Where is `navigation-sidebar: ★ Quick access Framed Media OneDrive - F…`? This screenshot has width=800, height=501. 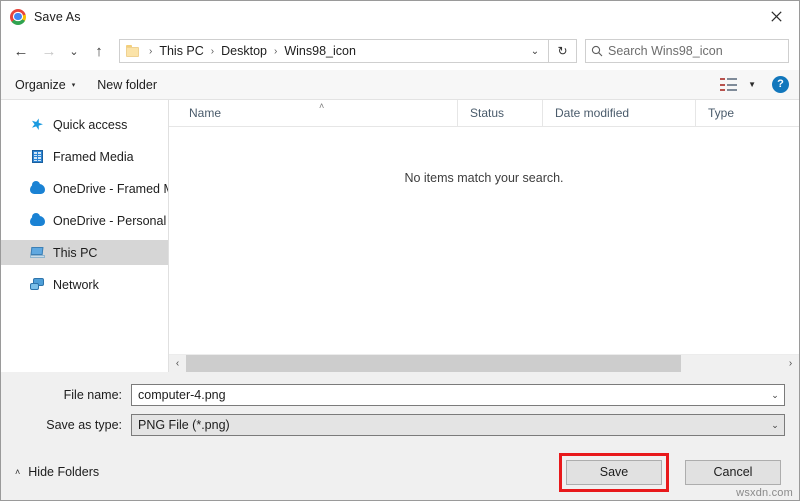
navigation-sidebar: ★ Quick access Framed Media OneDrive - F… is located at coordinates (85, 236).